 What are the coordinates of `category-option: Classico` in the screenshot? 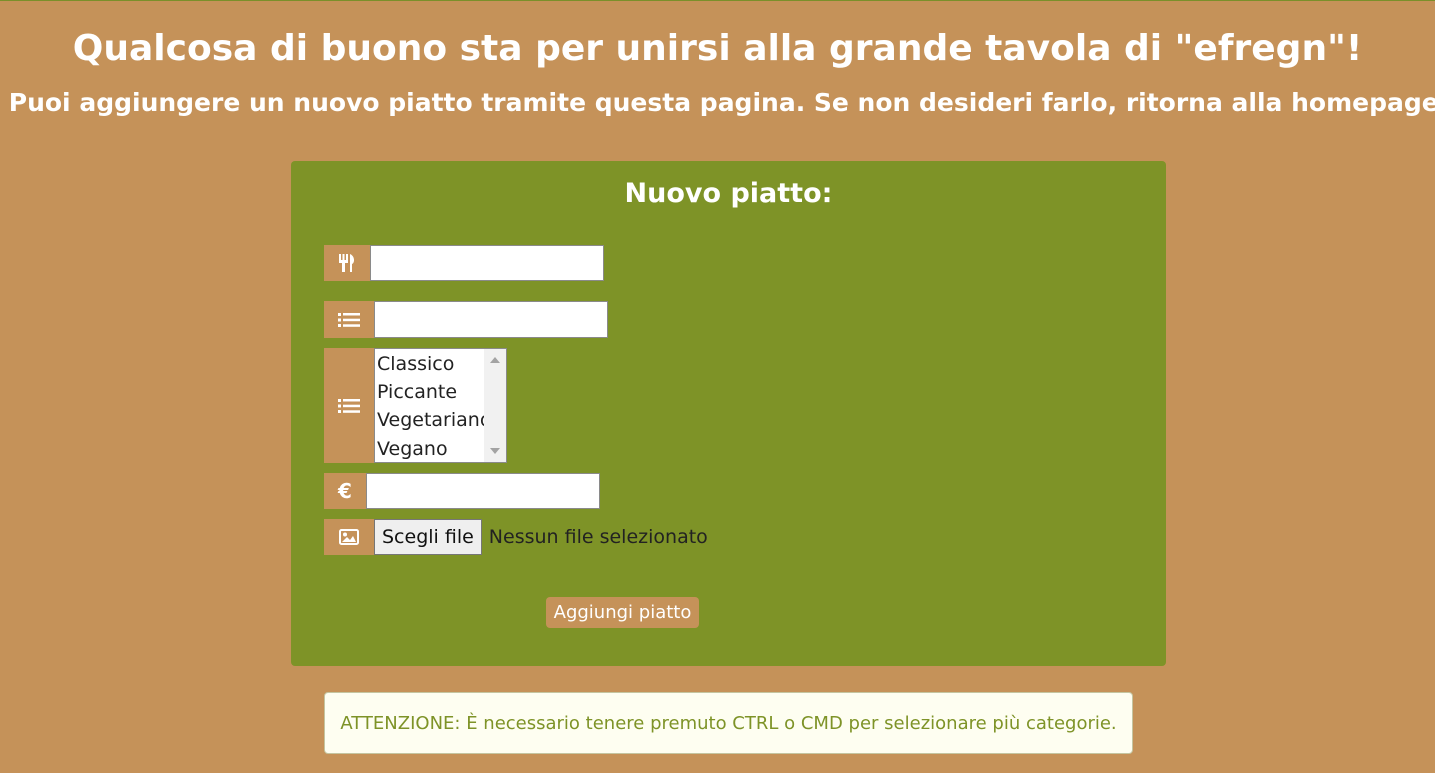 It's located at (415, 364).